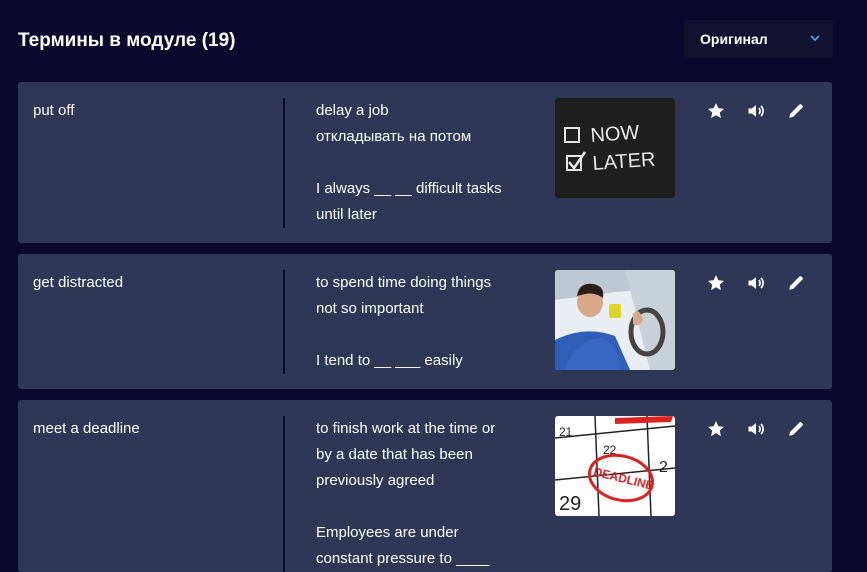 The image size is (867, 572). What do you see at coordinates (615, 148) in the screenshot?
I see `term-image: NOW LATER` at bounding box center [615, 148].